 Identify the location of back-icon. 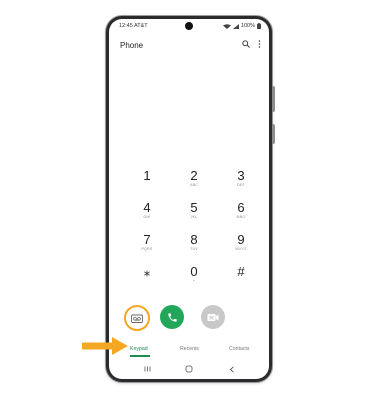
(231, 369).